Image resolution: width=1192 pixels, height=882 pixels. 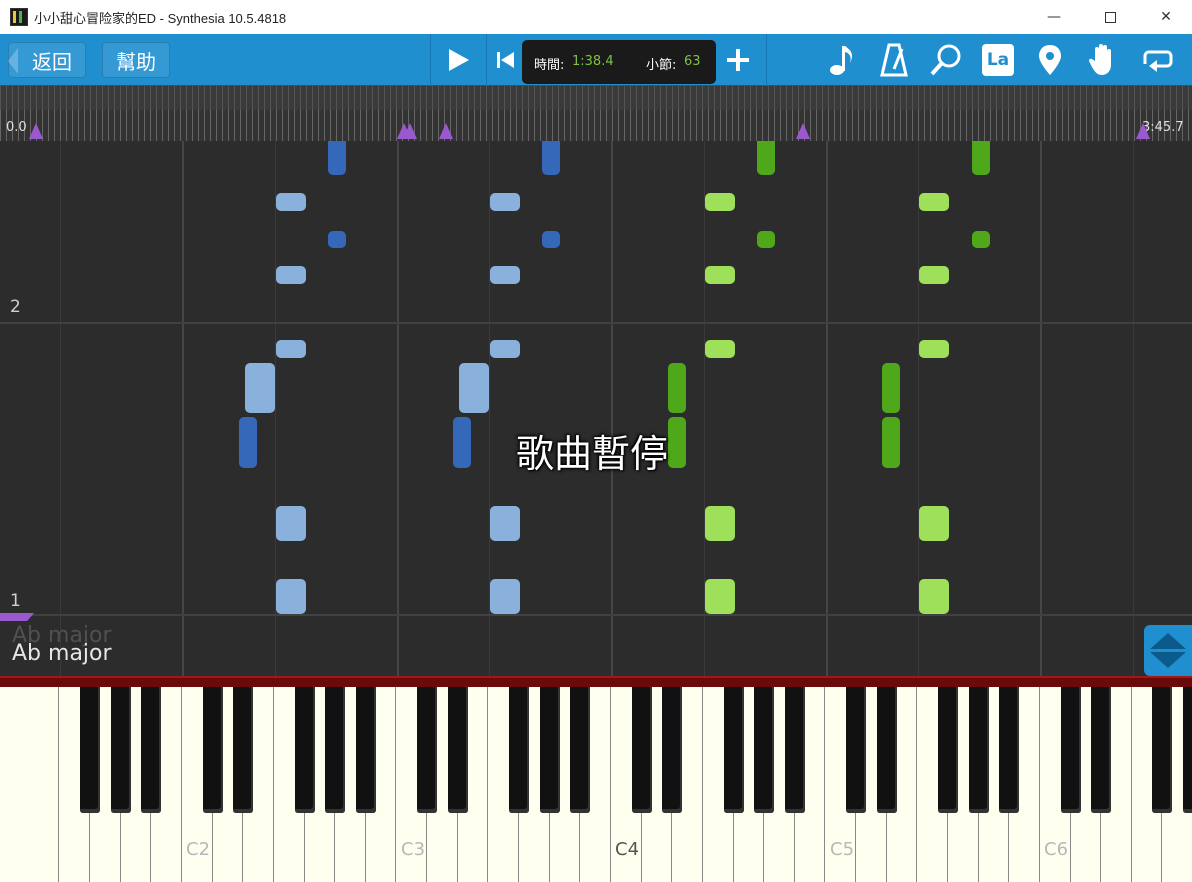 I want to click on magnifier-icon, so click(x=946, y=60).